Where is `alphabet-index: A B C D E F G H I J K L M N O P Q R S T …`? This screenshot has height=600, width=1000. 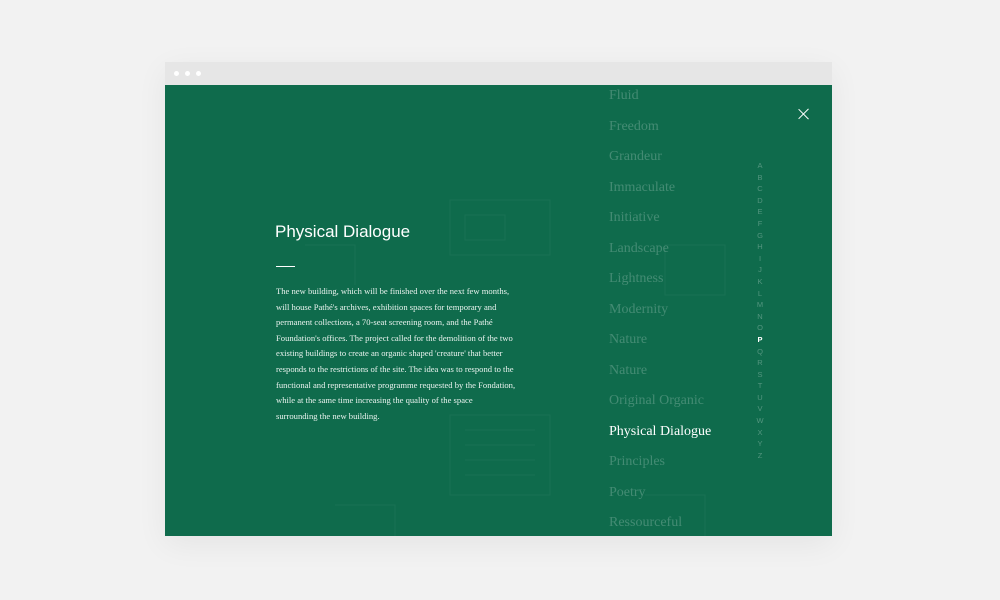 alphabet-index: A B C D E F G H I J K L M N O P Q R S T … is located at coordinates (760, 310).